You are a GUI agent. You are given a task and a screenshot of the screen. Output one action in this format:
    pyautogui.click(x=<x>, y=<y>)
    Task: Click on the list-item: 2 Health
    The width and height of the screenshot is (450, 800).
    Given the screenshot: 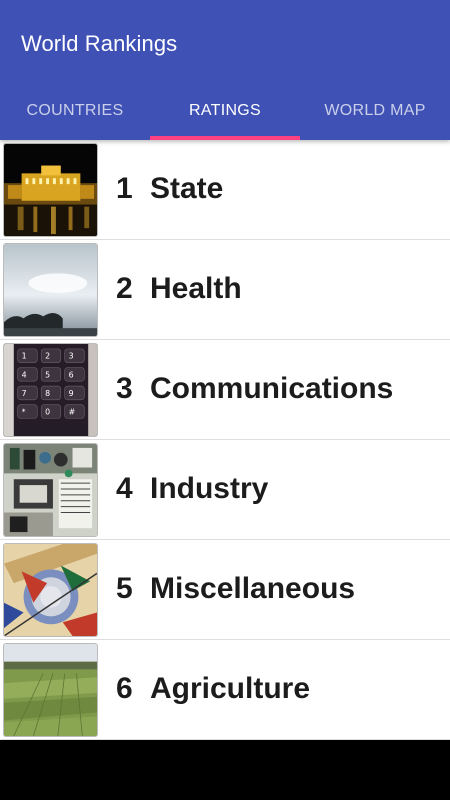 What is the action you would take?
    pyautogui.click(x=225, y=290)
    